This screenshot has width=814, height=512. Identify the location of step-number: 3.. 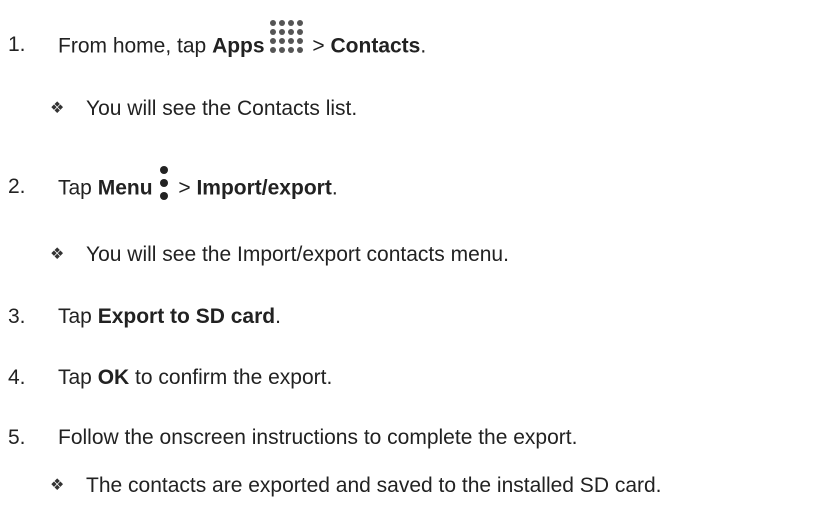
(17, 316).